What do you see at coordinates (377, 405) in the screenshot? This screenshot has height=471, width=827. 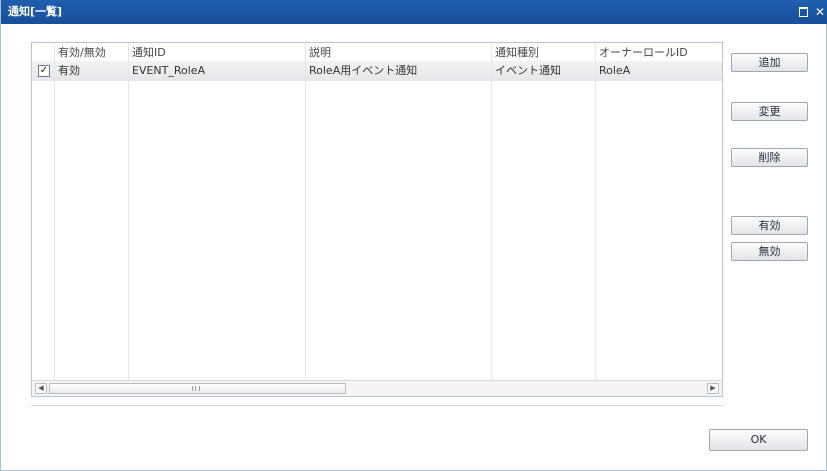 I see `divider` at bounding box center [377, 405].